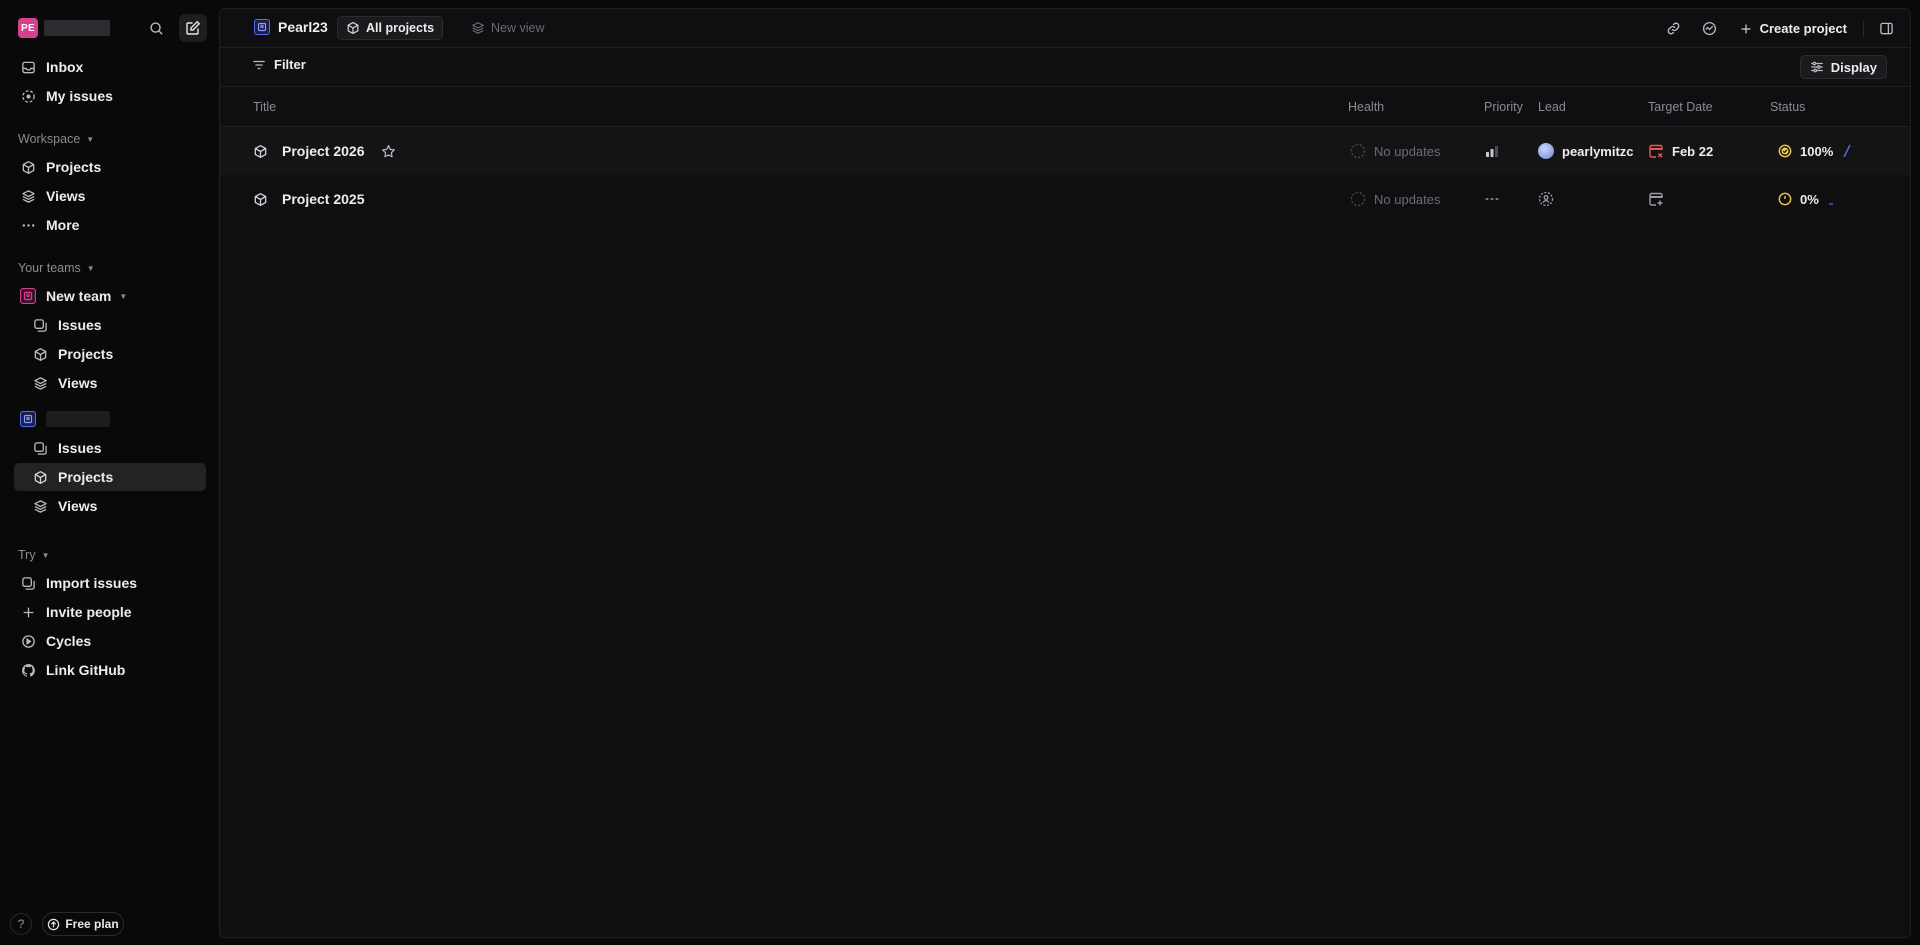 The height and width of the screenshot is (945, 1920). I want to click on project-title-cell: Project 2026, so click(324, 151).